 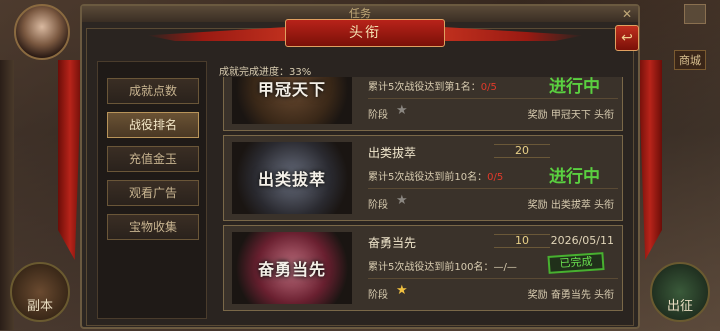 What do you see at coordinates (582, 240) in the screenshot?
I see `completion-date: 2026/05/11` at bounding box center [582, 240].